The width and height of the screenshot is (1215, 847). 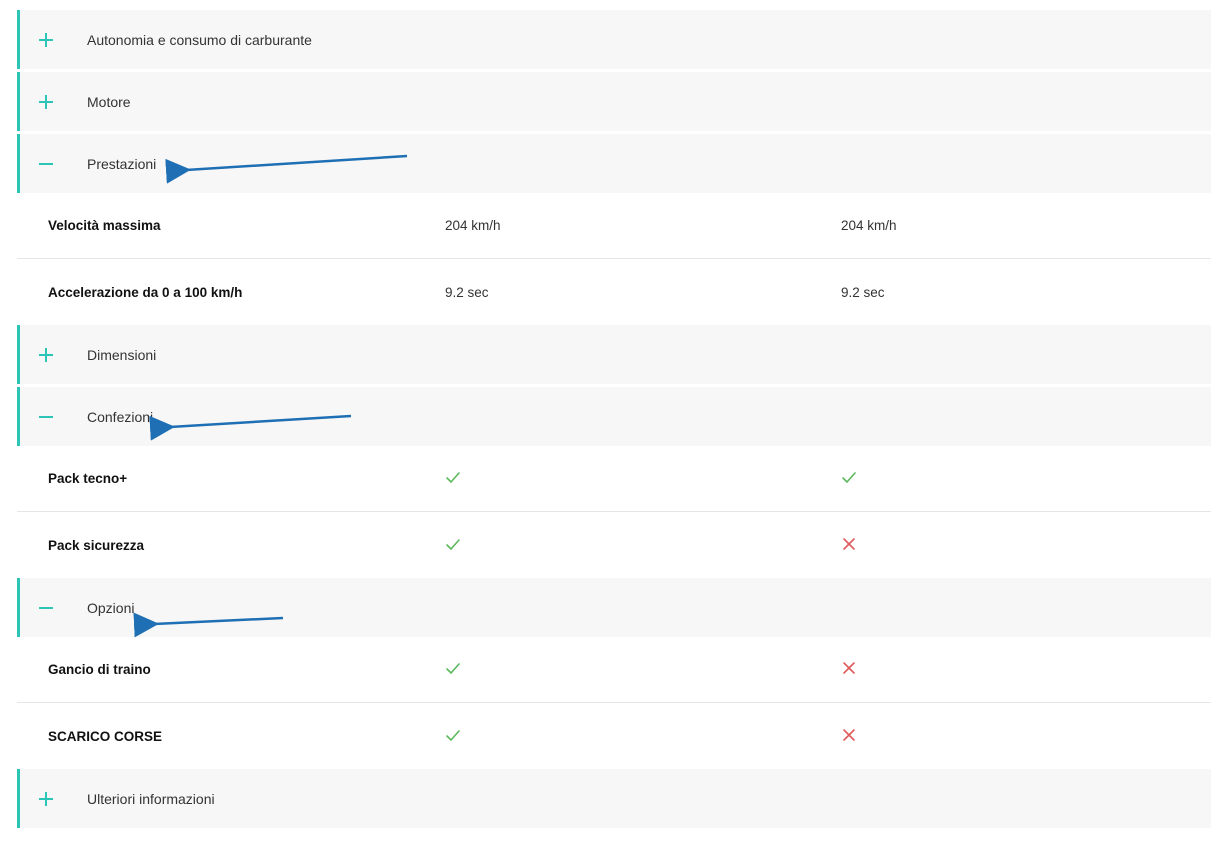 I want to click on section-confezioni-header: Confezioni, so click(x=614, y=416).